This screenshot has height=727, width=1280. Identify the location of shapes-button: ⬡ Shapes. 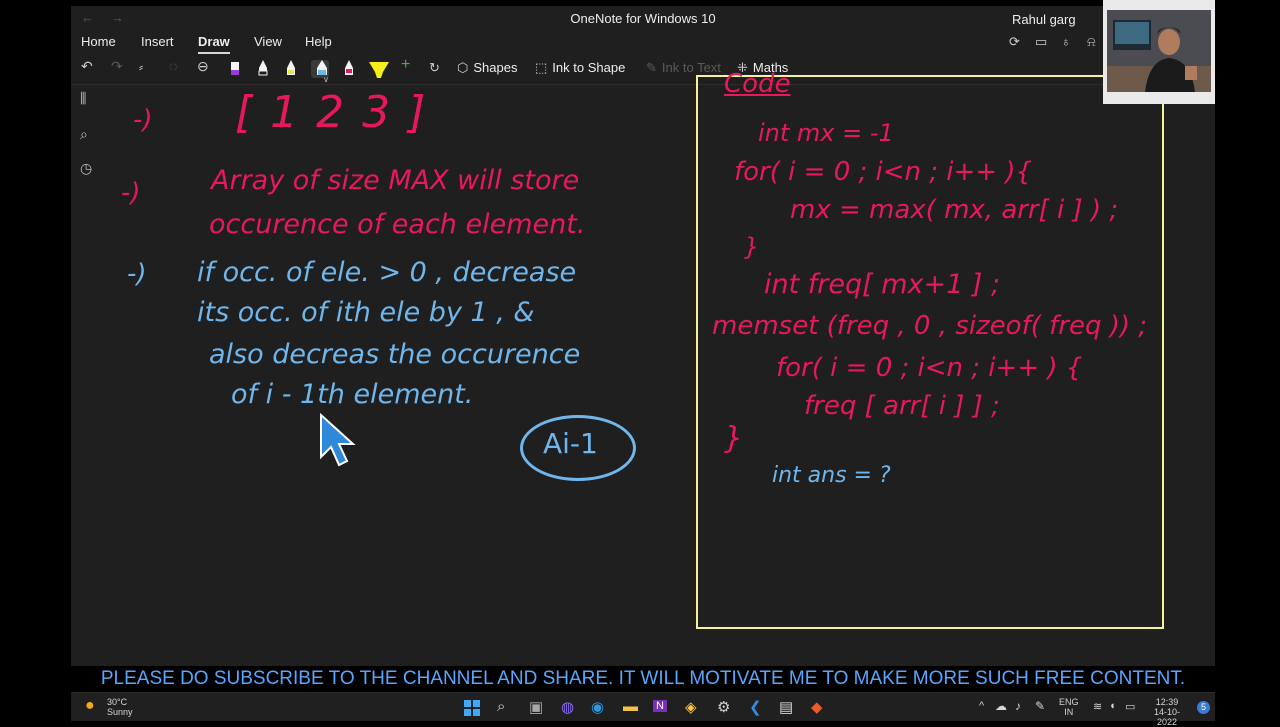
(487, 68).